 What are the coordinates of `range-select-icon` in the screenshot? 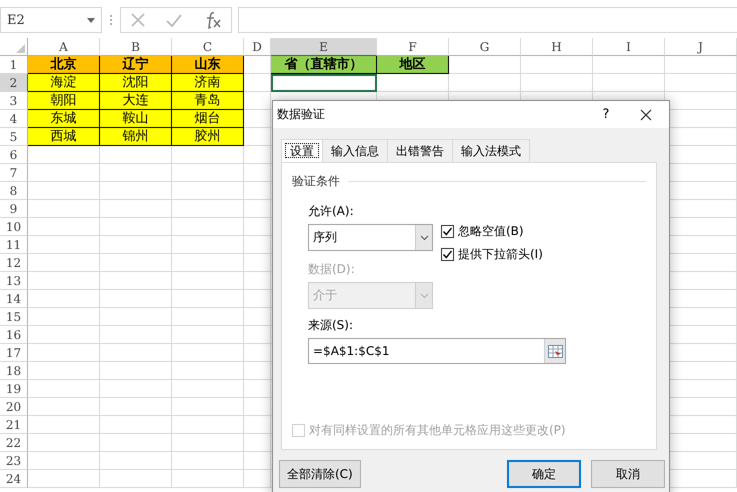 It's located at (554, 351).